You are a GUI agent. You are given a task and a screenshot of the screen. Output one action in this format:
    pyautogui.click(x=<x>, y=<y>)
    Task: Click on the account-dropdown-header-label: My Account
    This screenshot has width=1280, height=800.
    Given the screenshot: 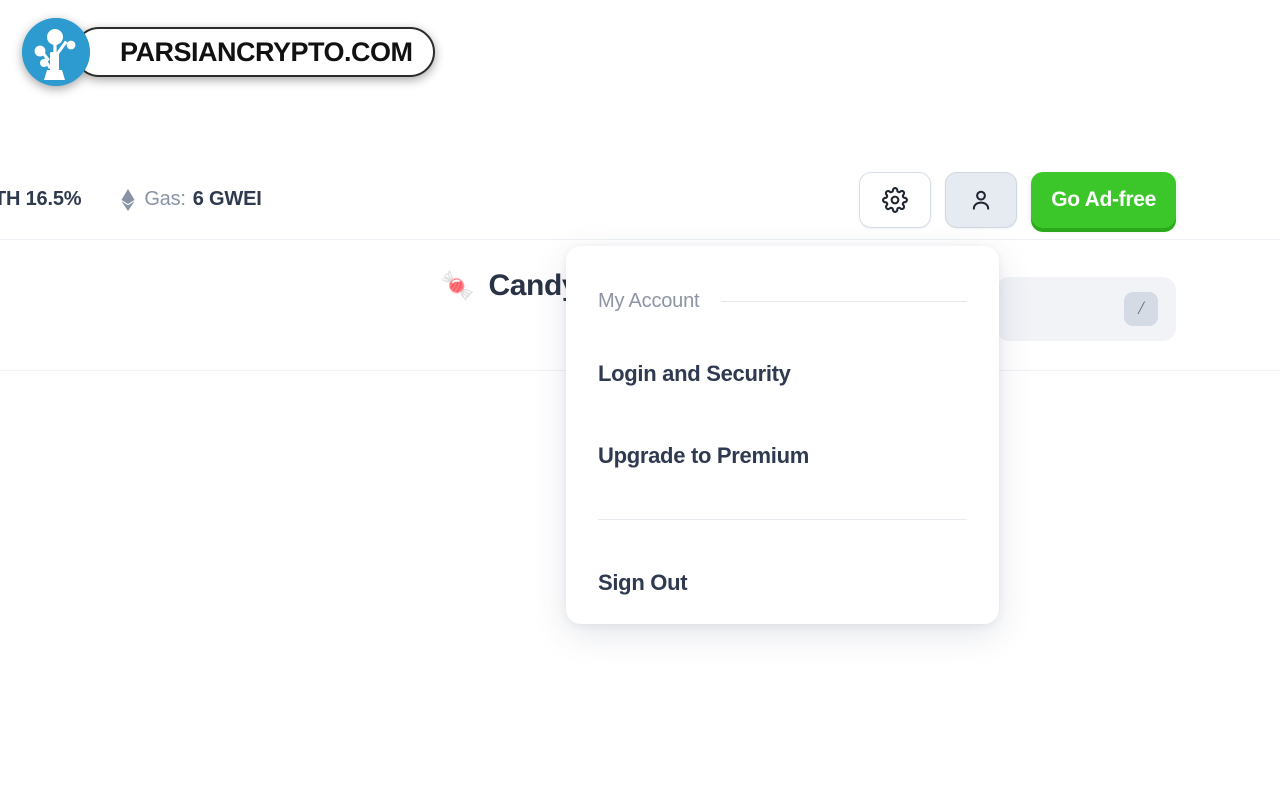 What is the action you would take?
    pyautogui.click(x=649, y=301)
    